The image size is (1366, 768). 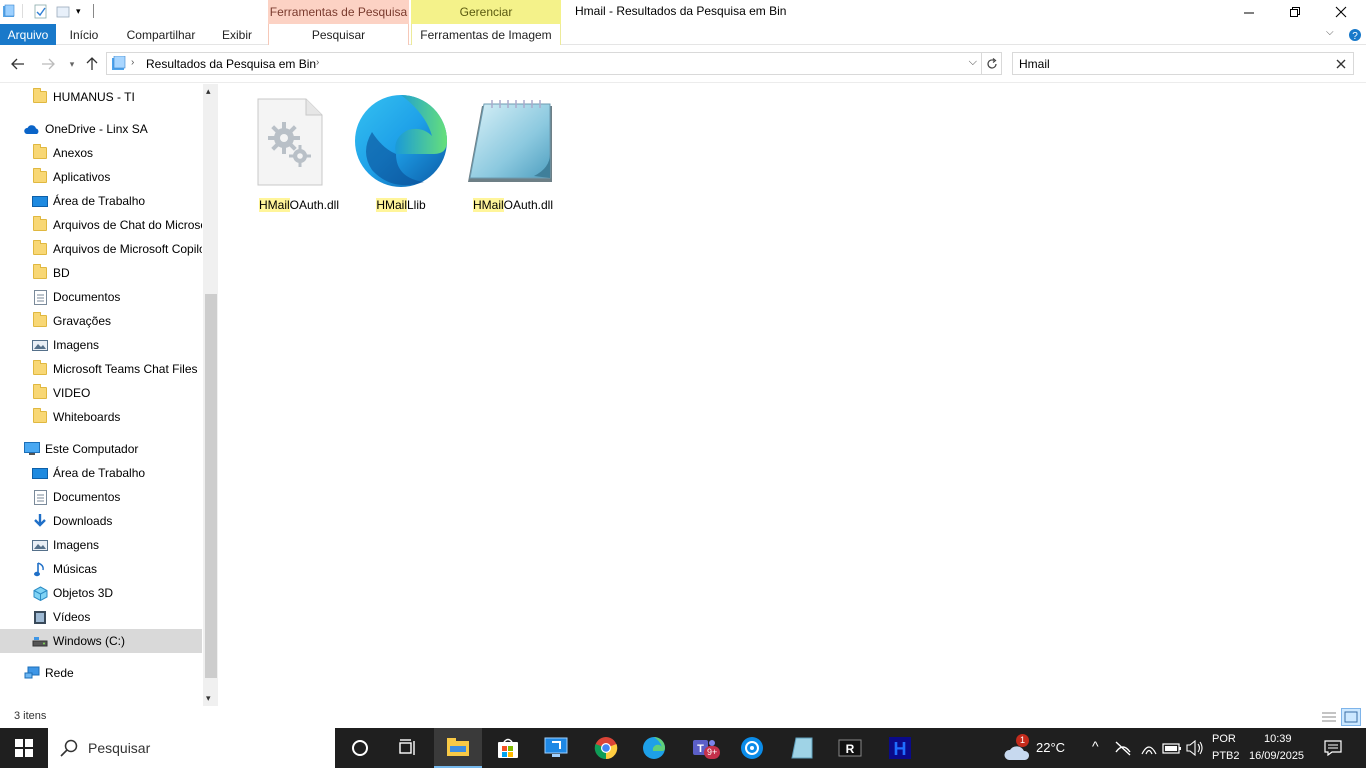 I want to click on chrome-icon, so click(x=606, y=748).